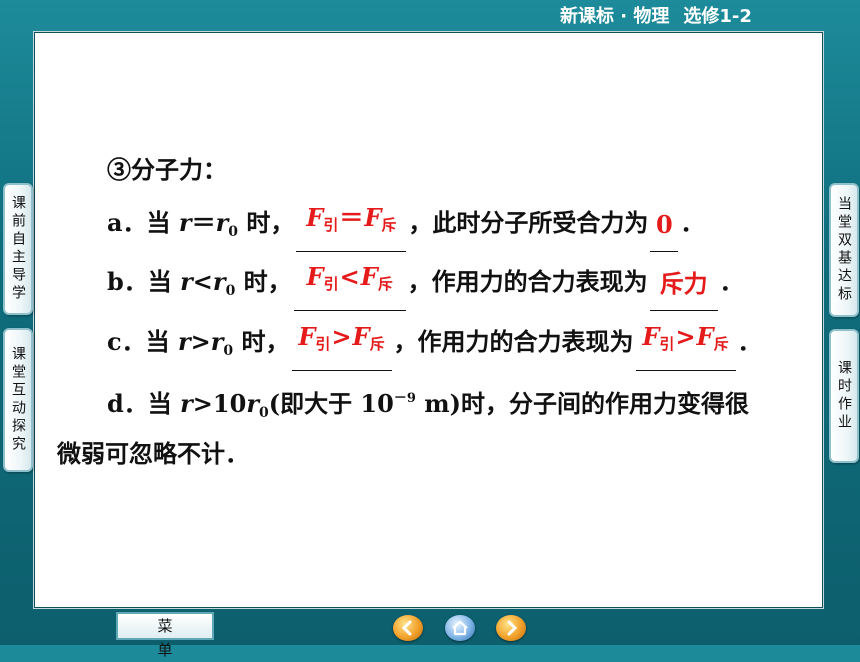 The height and width of the screenshot is (662, 860). Describe the element at coordinates (153, 453) in the screenshot. I see `item-d-continued: 微弱可忽略不计．` at that location.